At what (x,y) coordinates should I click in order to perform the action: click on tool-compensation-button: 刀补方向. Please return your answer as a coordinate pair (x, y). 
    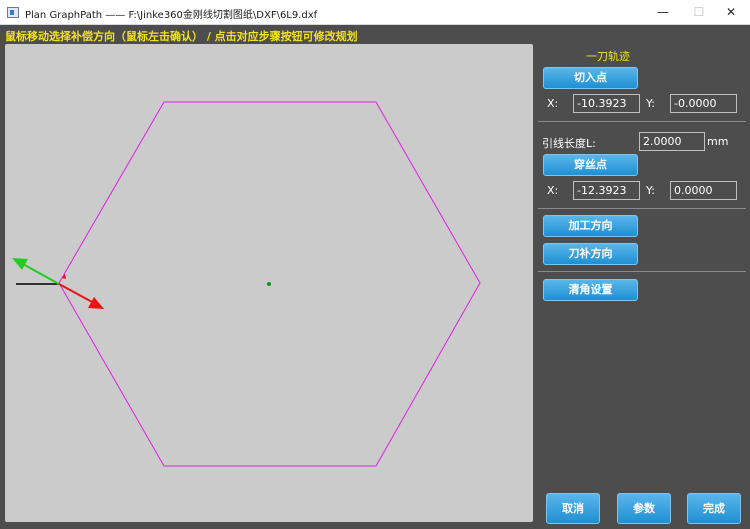
    Looking at the image, I should click on (590, 254).